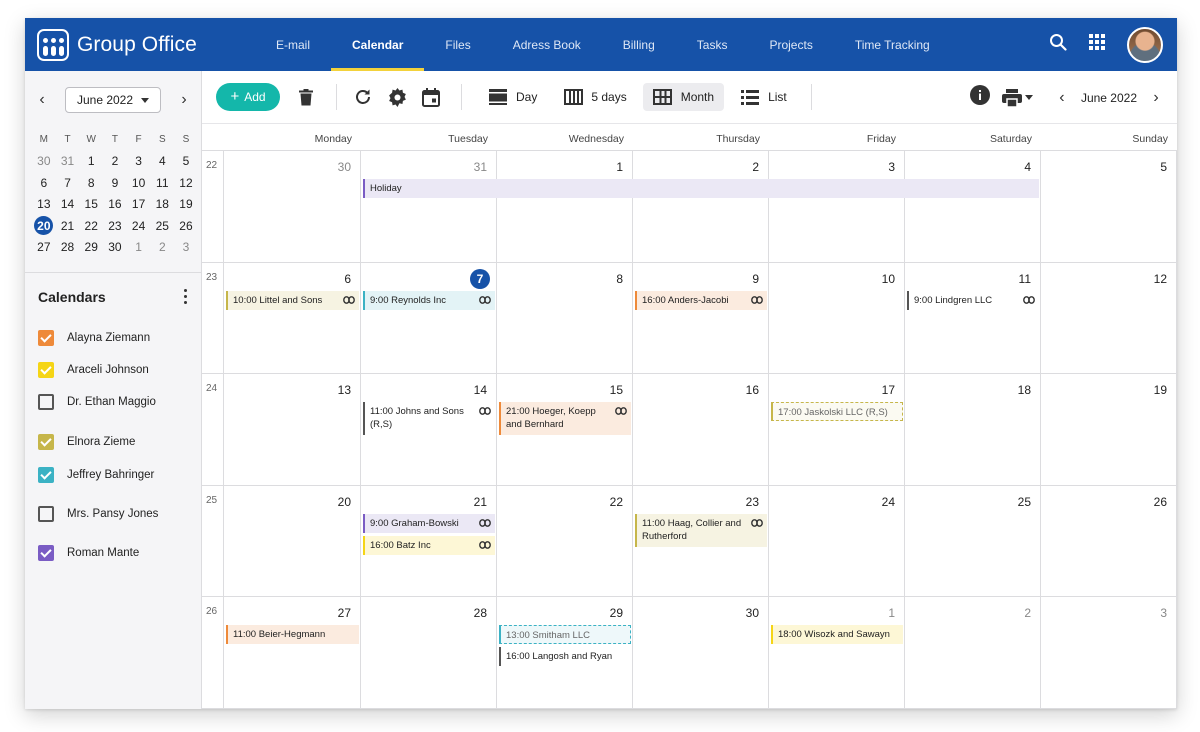 The height and width of the screenshot is (732, 1200). I want to click on day-cell: 5, so click(1109, 206).